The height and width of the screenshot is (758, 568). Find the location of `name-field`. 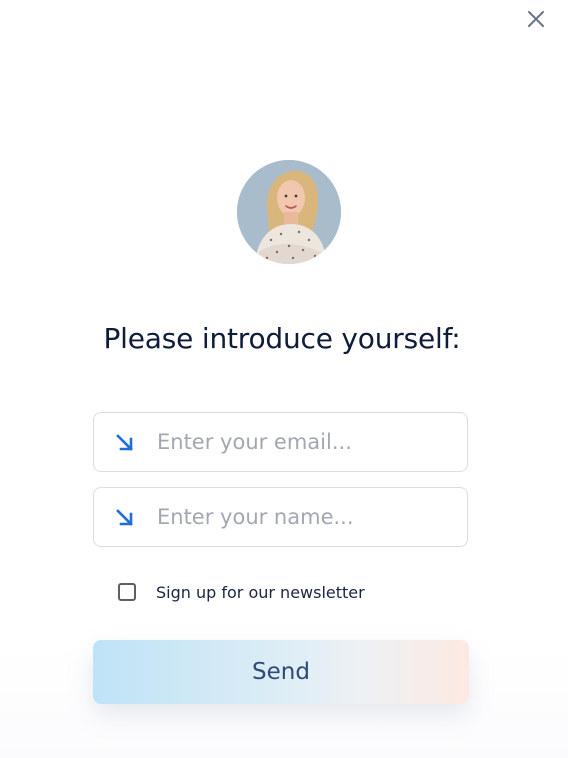

name-field is located at coordinates (280, 517).